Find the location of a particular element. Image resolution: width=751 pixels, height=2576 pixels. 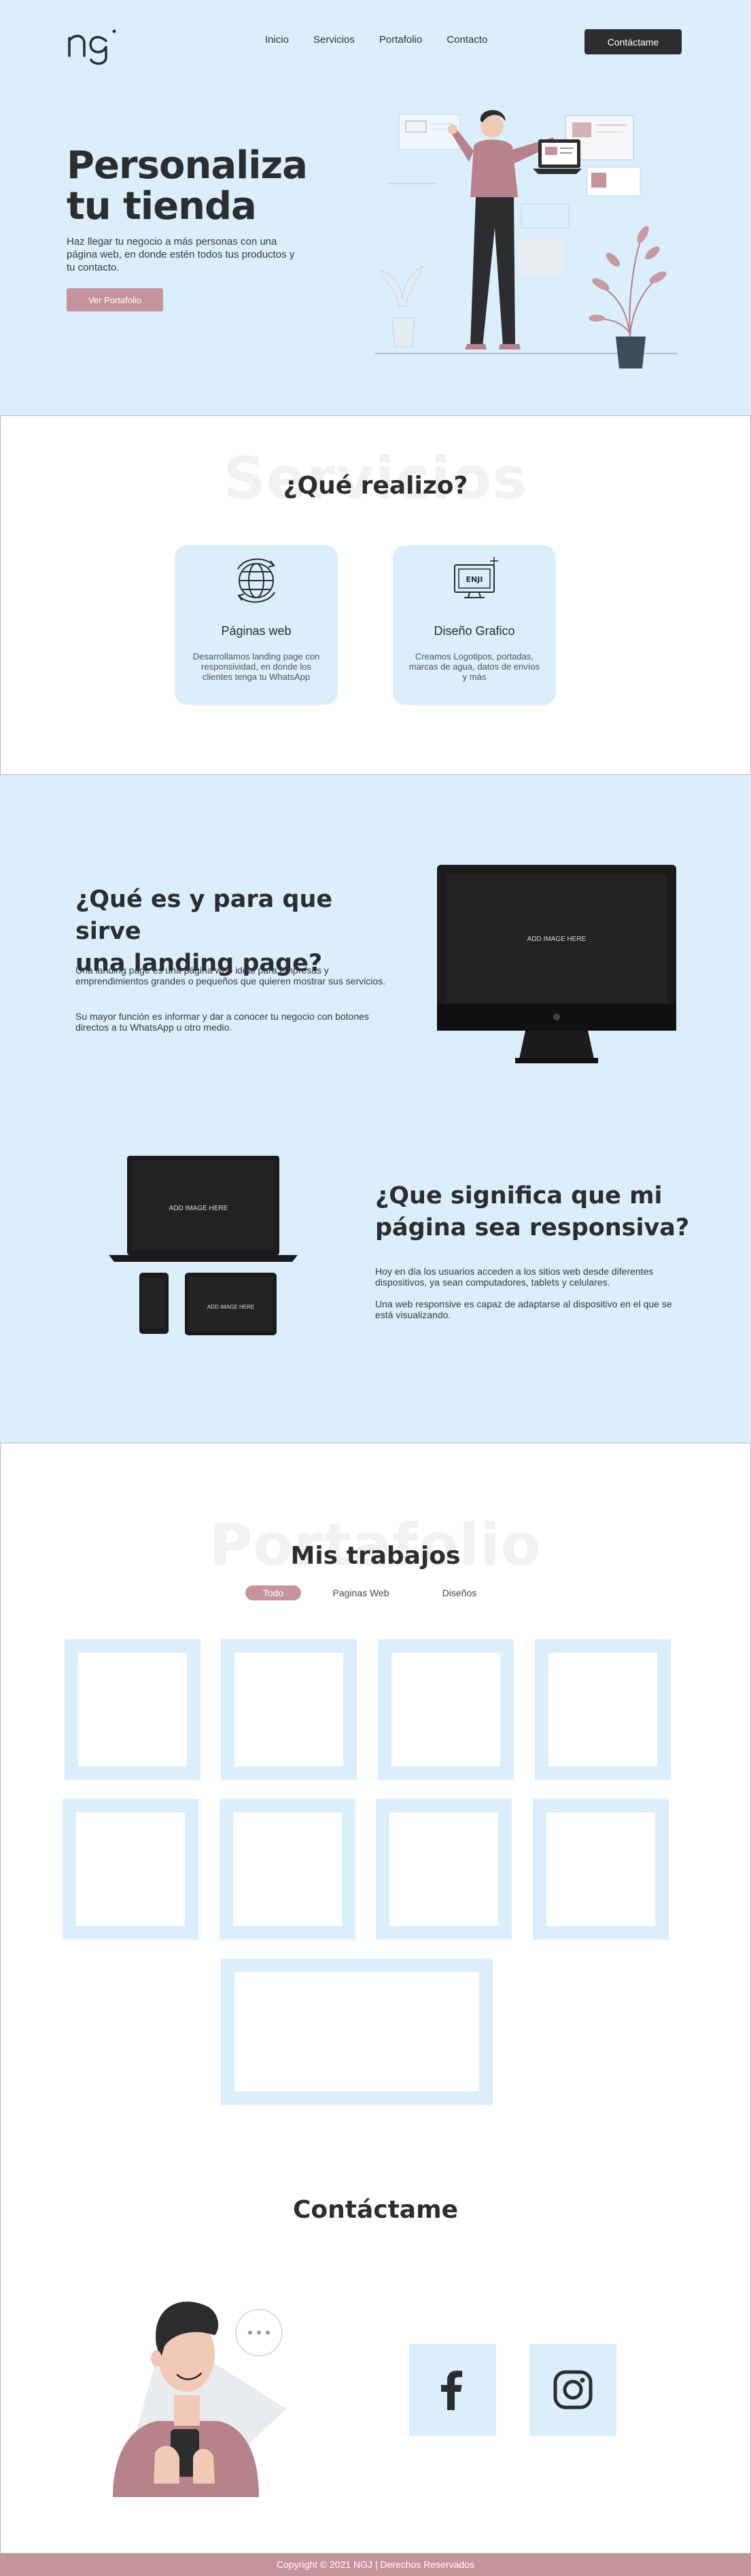

globe-icon is located at coordinates (256, 580).